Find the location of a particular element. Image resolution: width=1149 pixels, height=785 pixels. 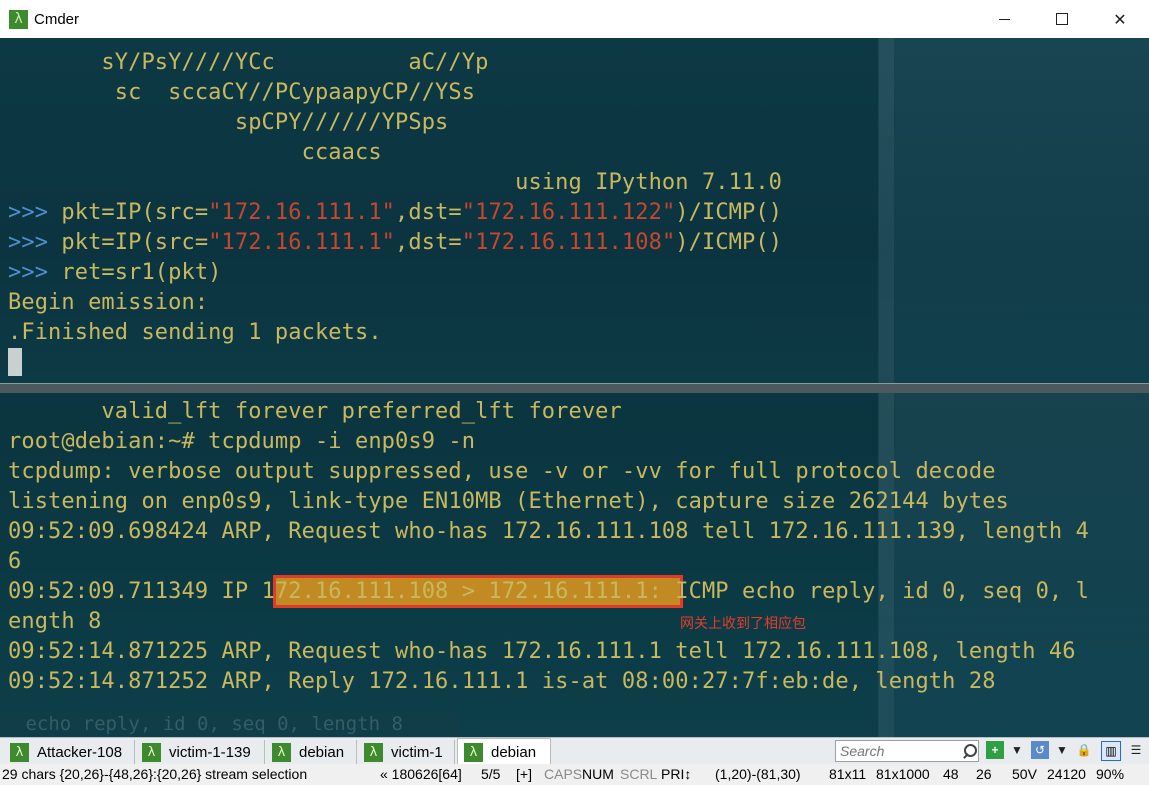

terminal-line-2: root@debian:~# tcpdump -i enp0s9 -n is located at coordinates (242, 441).